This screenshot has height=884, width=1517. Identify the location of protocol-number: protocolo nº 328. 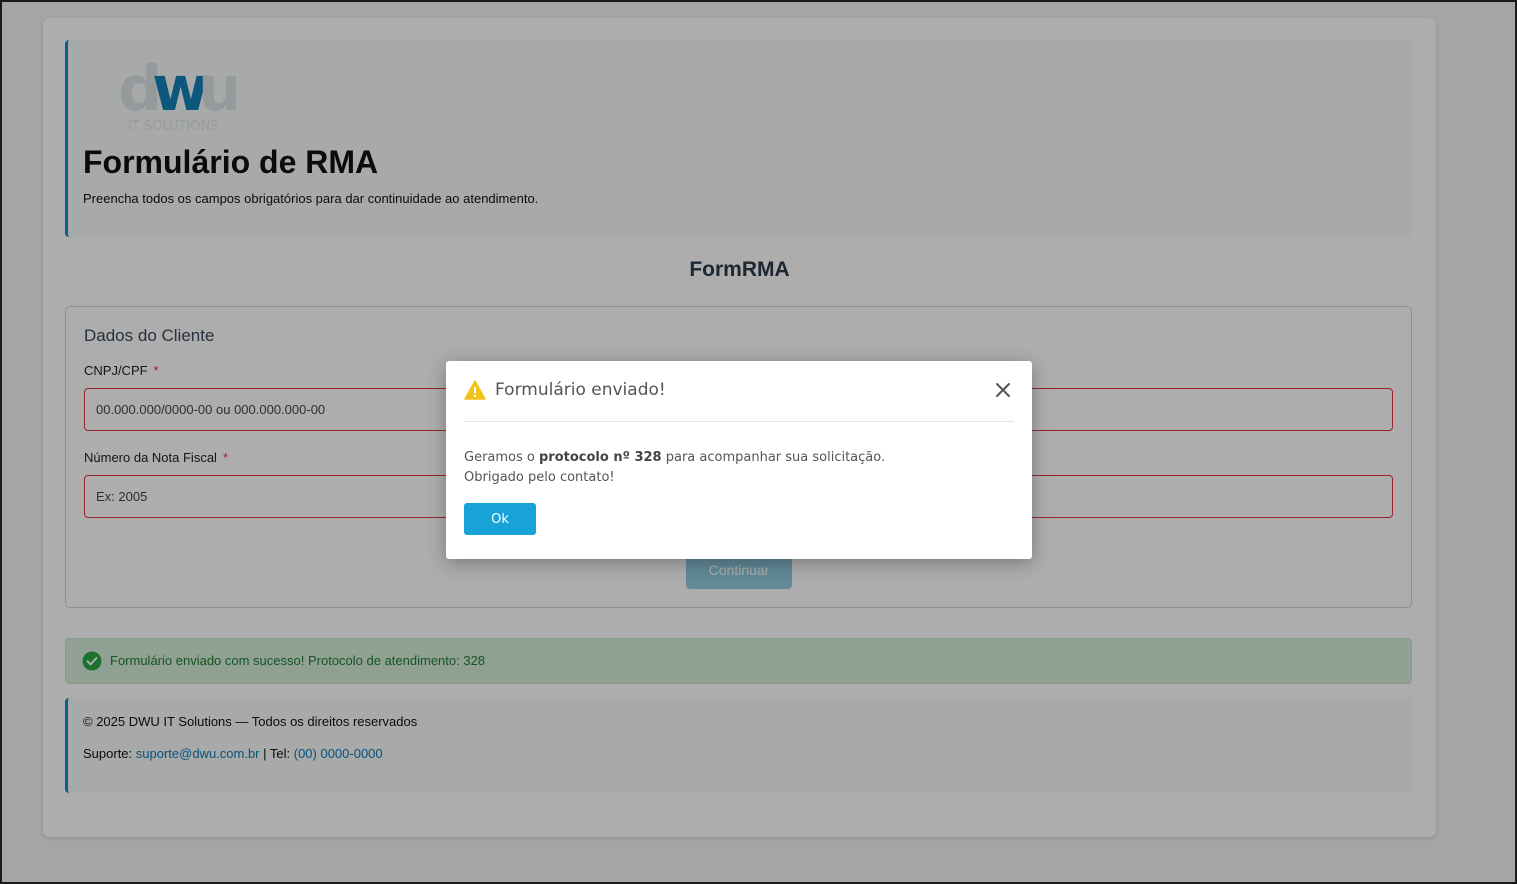
(600, 457).